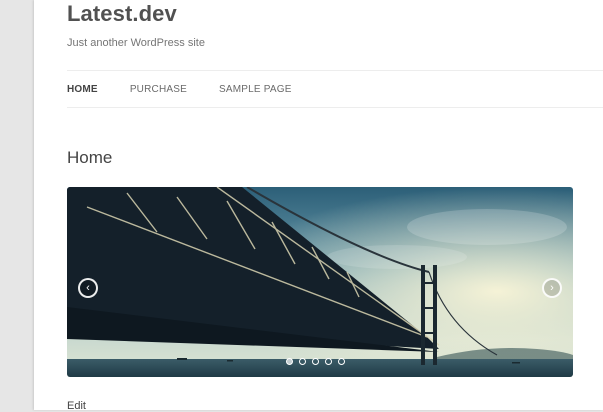 Image resolution: width=603 pixels, height=412 pixels. I want to click on slider-prev-button: ‹, so click(88, 288).